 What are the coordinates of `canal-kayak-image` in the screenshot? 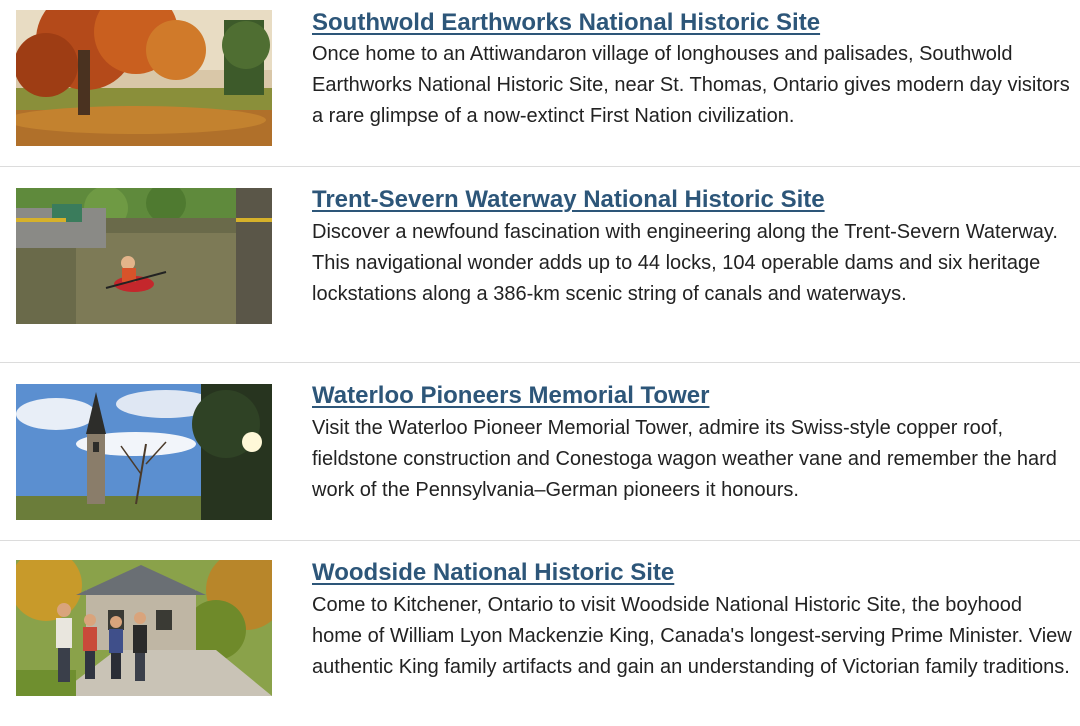 It's located at (144, 256).